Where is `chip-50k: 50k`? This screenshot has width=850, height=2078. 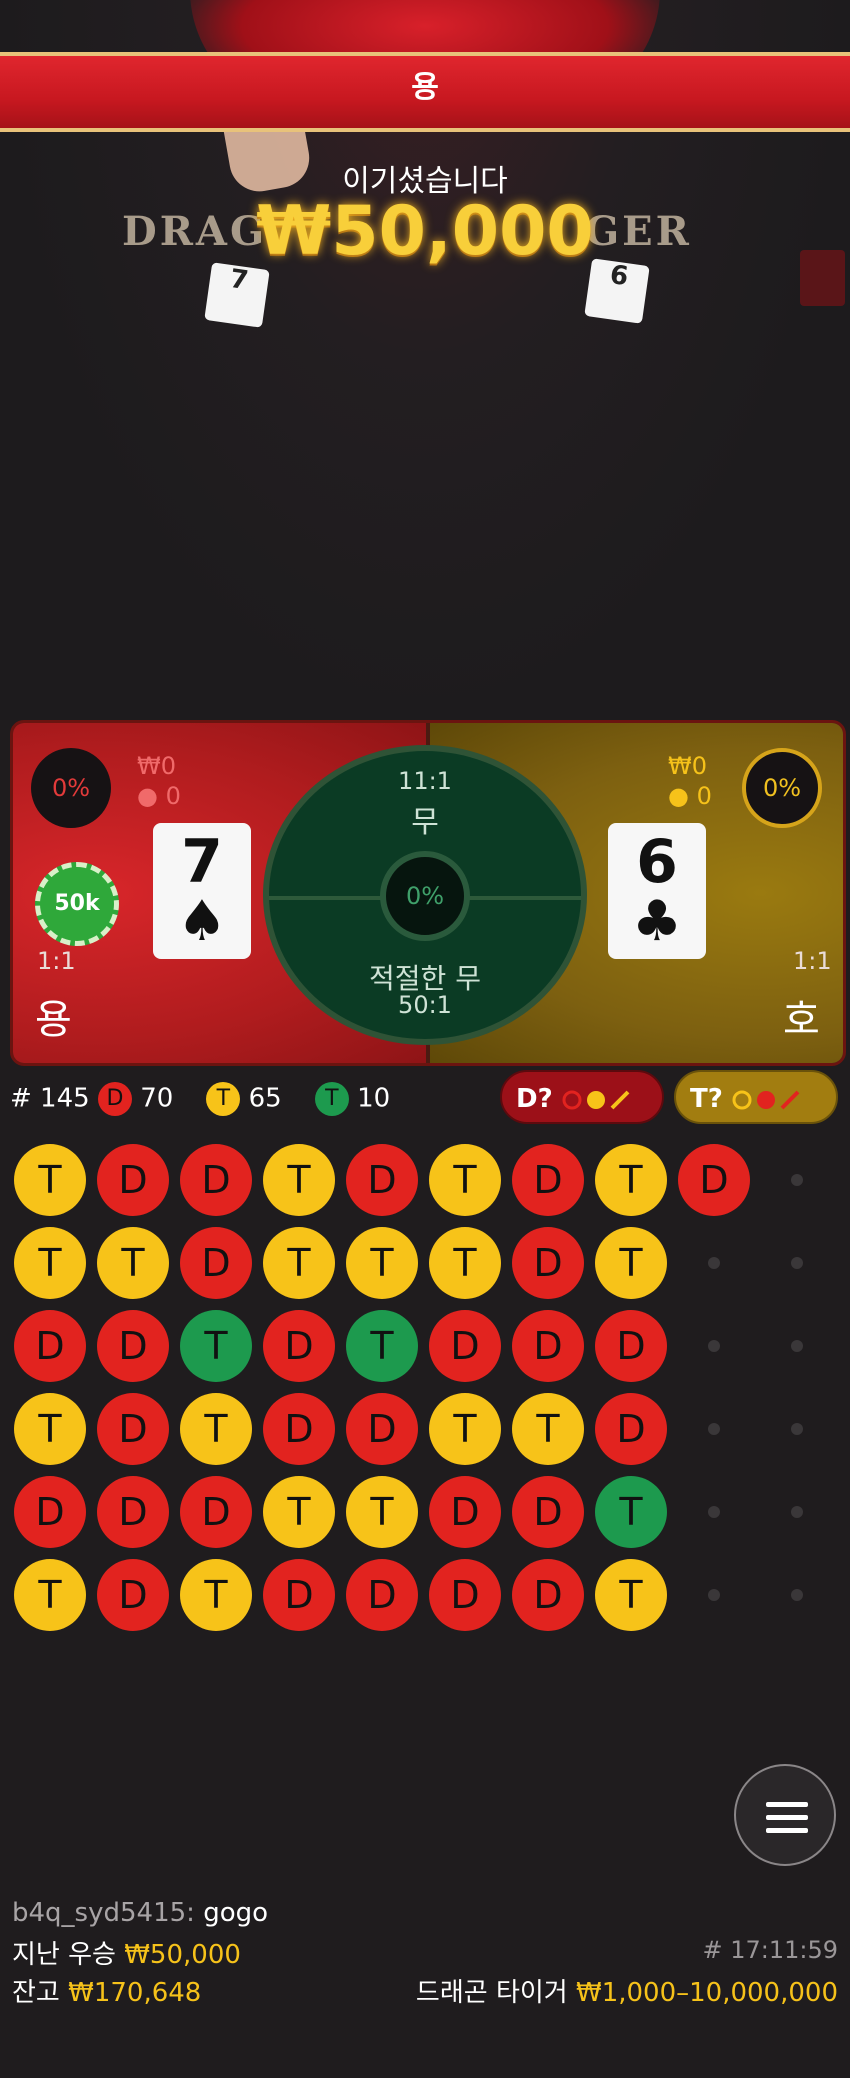
chip-50k: 50k is located at coordinates (77, 904).